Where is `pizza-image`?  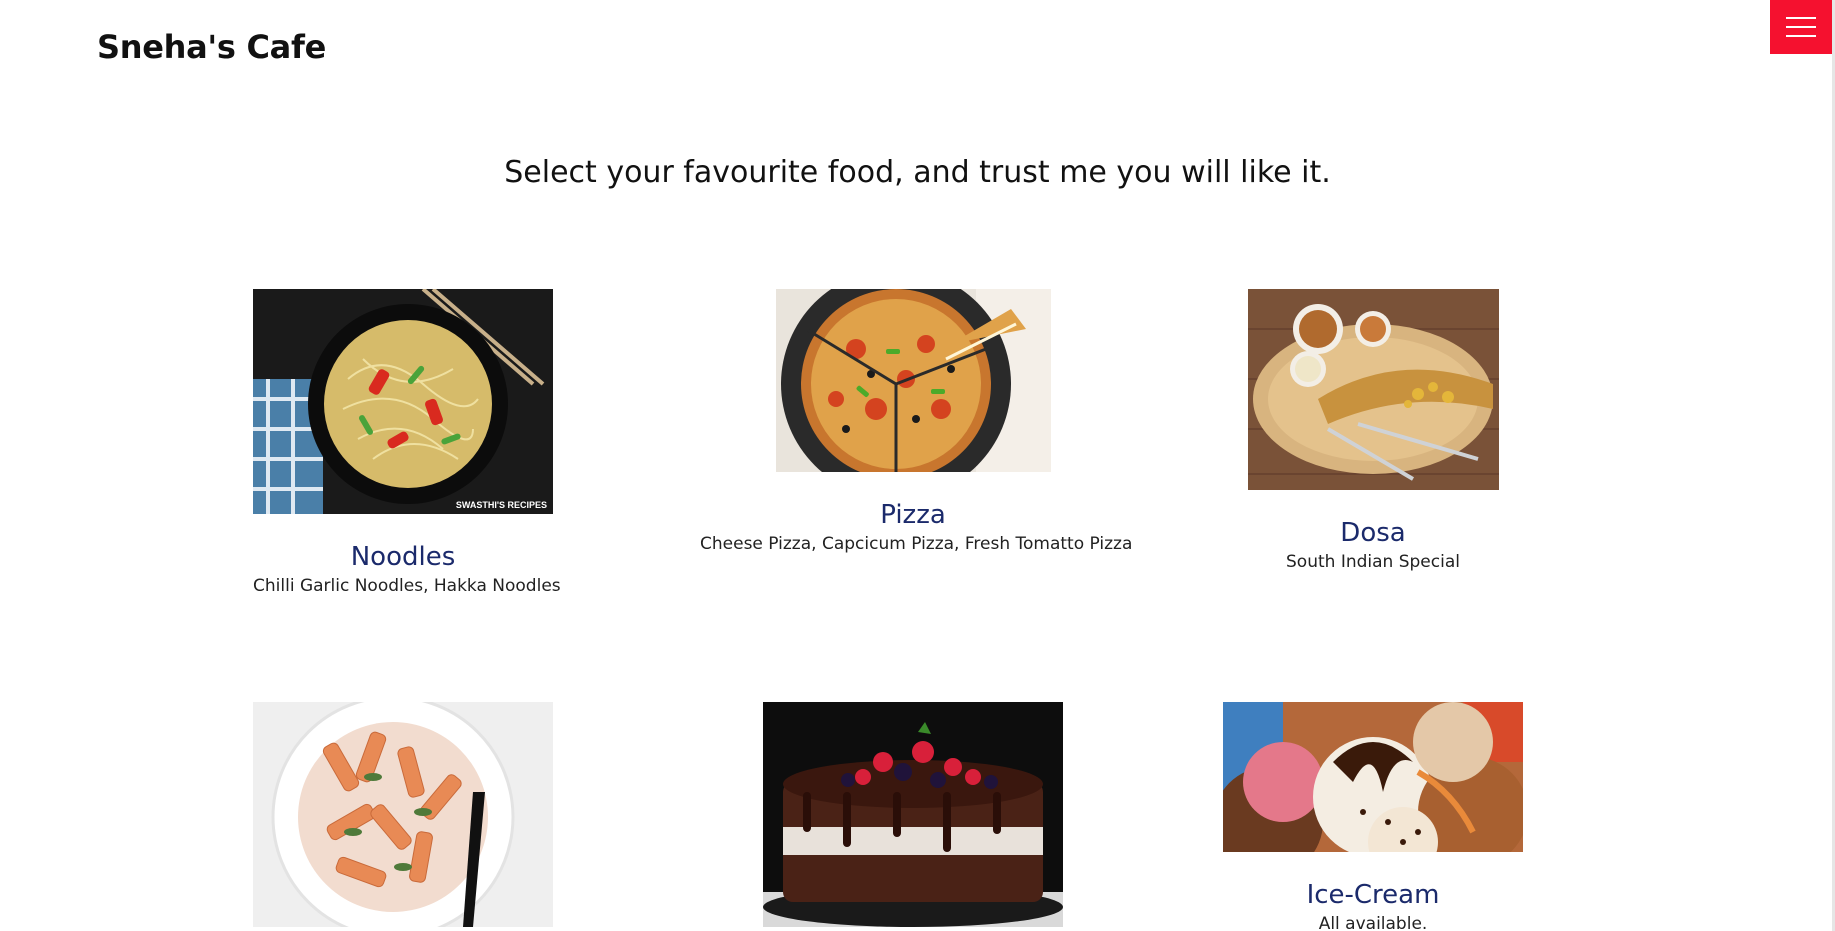
pizza-image is located at coordinates (913, 380).